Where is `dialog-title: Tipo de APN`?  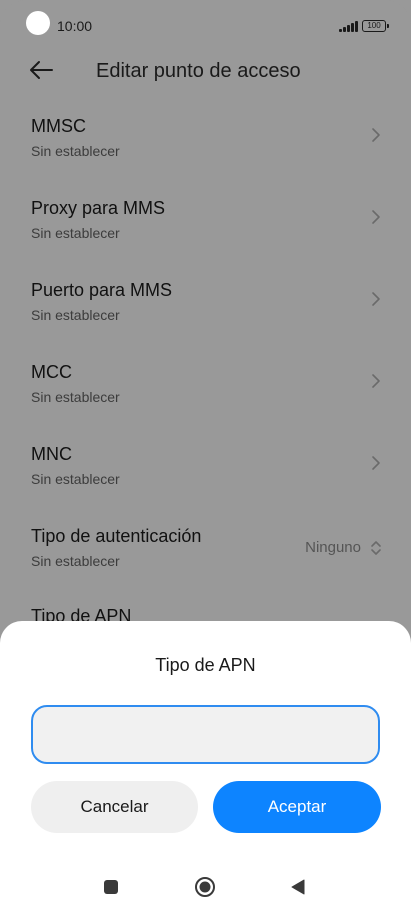
dialog-title: Tipo de APN is located at coordinates (205, 665).